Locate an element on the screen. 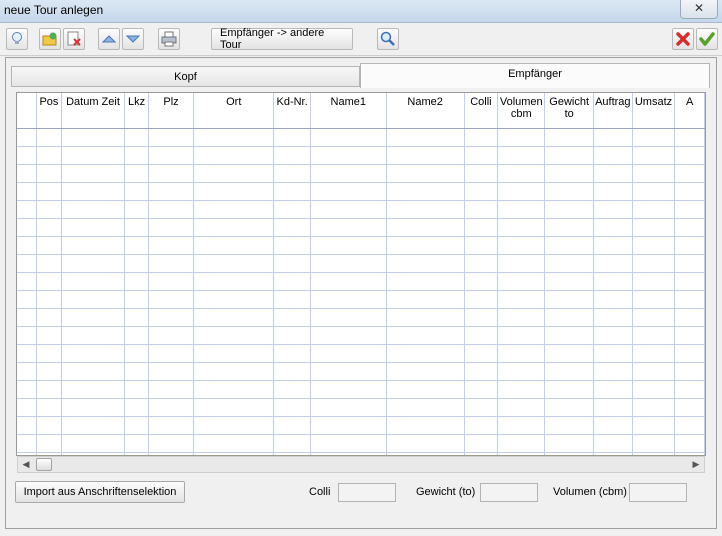 The height and width of the screenshot is (536, 722). confirm-button is located at coordinates (707, 39).